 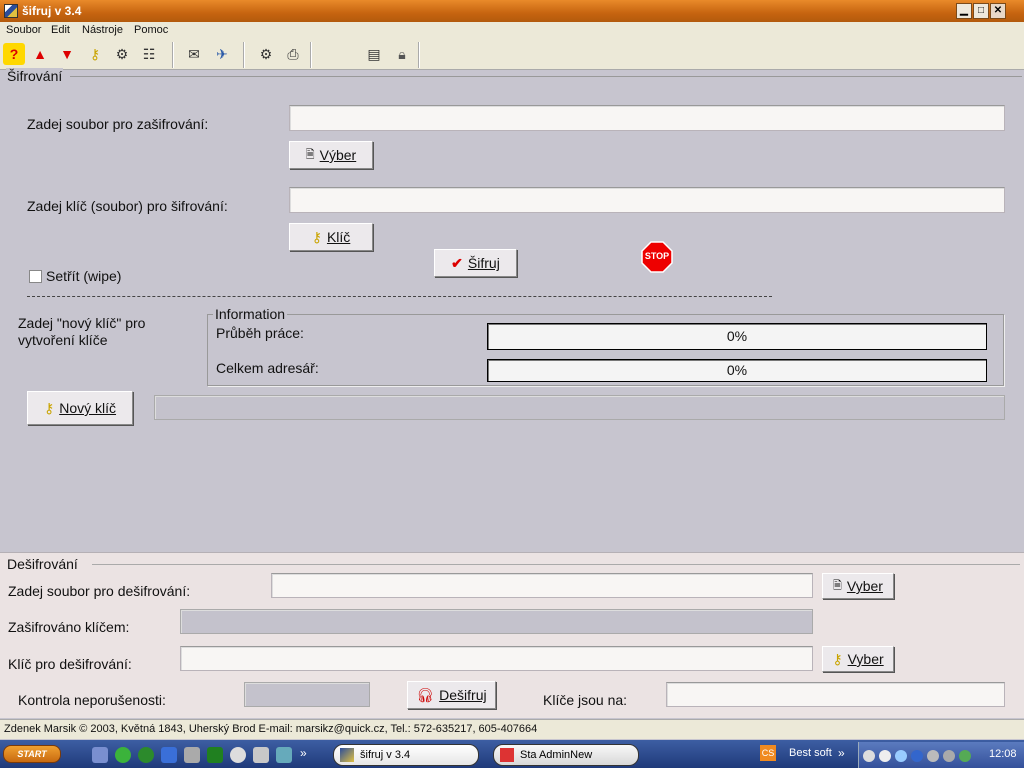 What do you see at coordinates (768, 753) in the screenshot?
I see `language-indicator: CS` at bounding box center [768, 753].